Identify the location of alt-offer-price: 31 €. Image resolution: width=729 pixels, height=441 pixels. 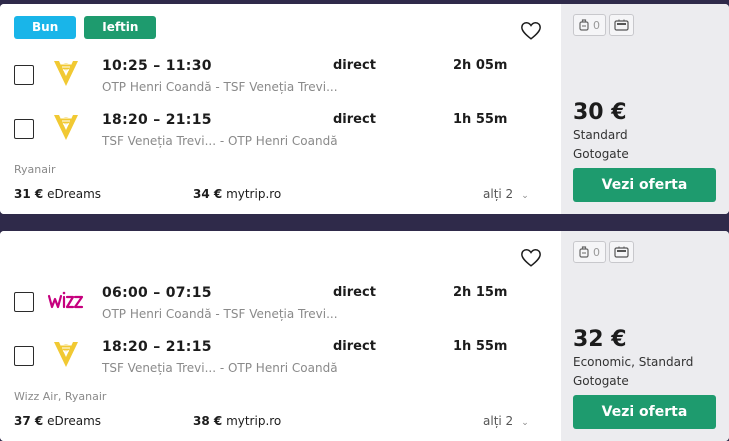
(29, 194).